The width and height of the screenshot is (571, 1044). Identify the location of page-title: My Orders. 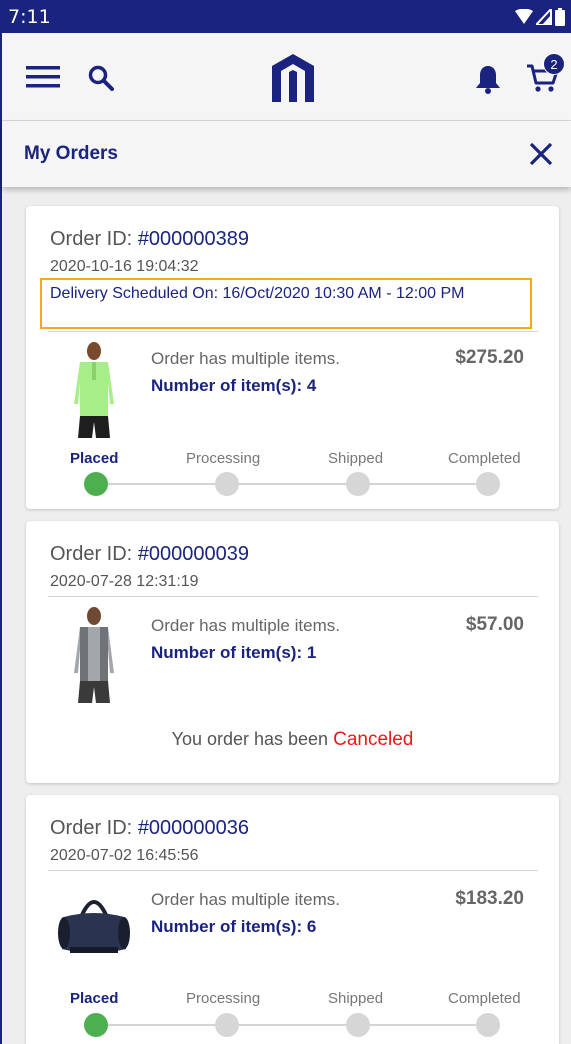
(71, 153).